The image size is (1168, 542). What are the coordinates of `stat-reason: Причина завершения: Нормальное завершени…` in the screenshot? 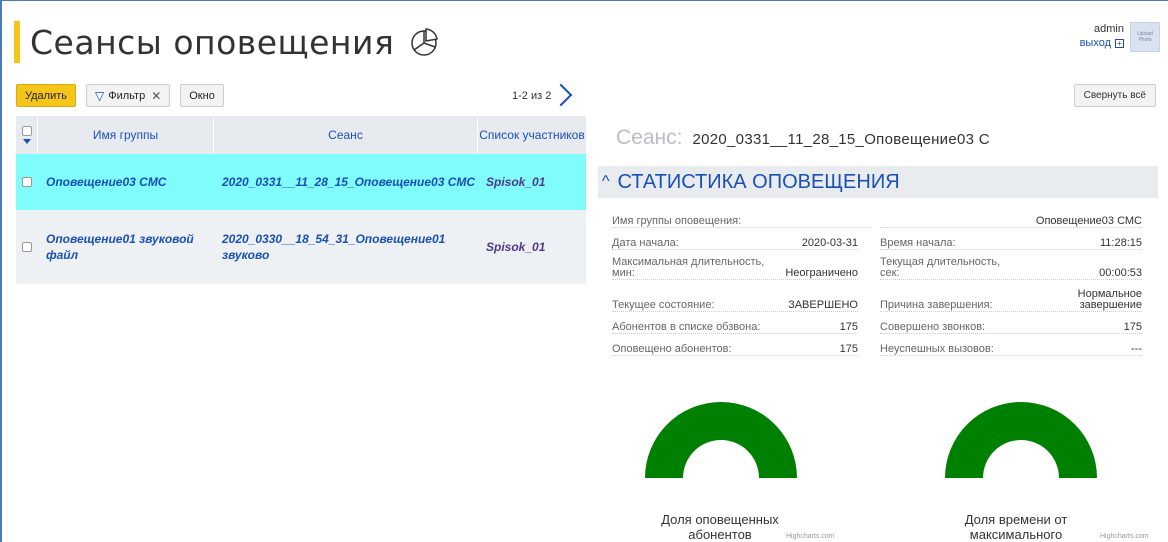 It's located at (1011, 298).